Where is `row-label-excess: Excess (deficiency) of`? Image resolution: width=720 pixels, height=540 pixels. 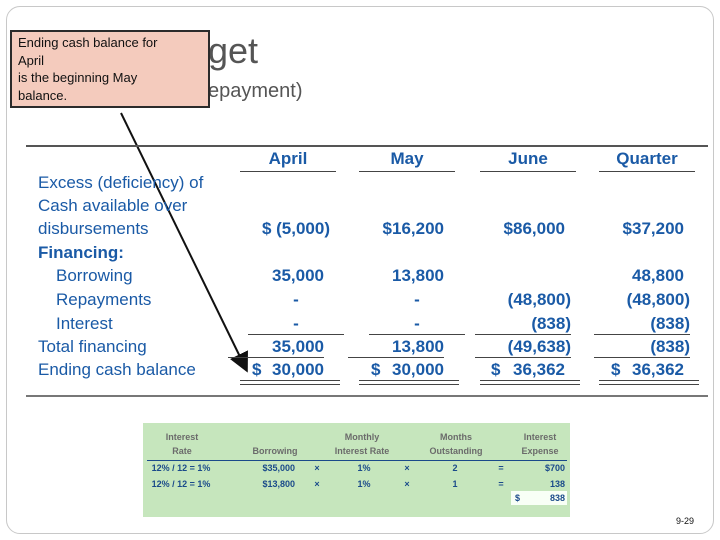
row-label-excess: Excess (deficiency) of is located at coordinates (121, 182).